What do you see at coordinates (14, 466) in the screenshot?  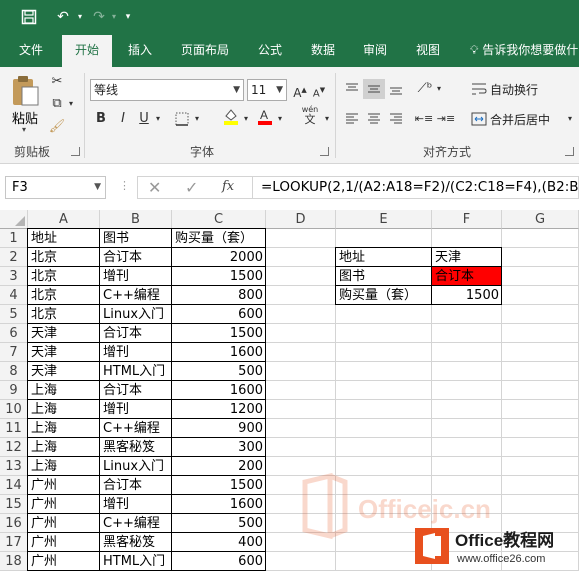 I see `row-header-13: 13` at bounding box center [14, 466].